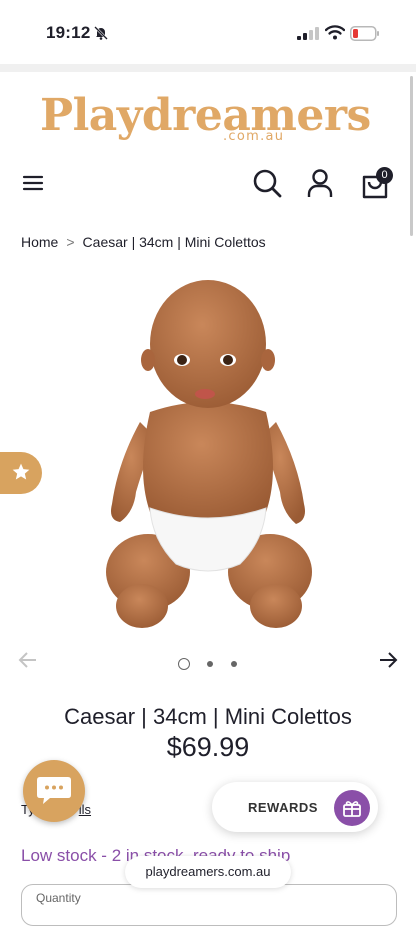 This screenshot has width=416, height=926. I want to click on breadcrumb-current: Caesar | 34cm | Mini Colettos, so click(174, 242).